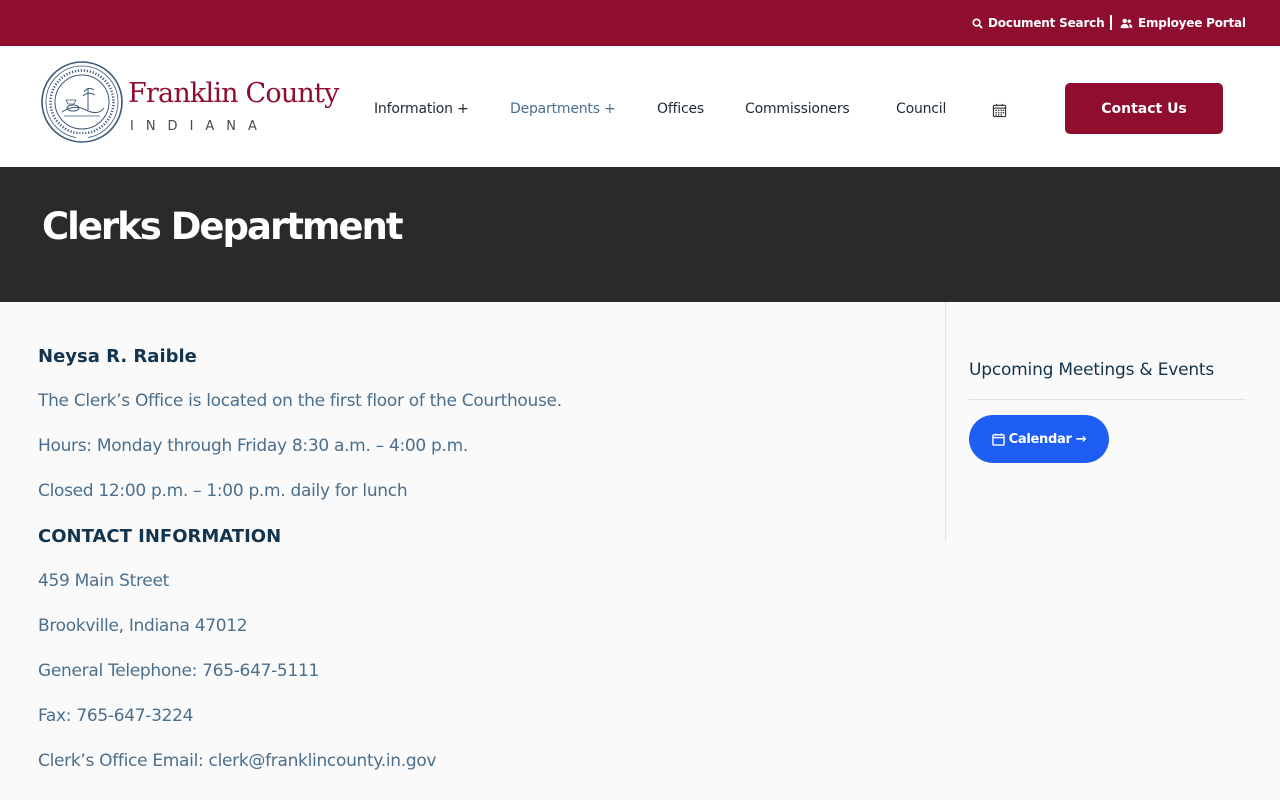  Describe the element at coordinates (233, 93) in the screenshot. I see `logo-wordmark: Franklin County` at that location.